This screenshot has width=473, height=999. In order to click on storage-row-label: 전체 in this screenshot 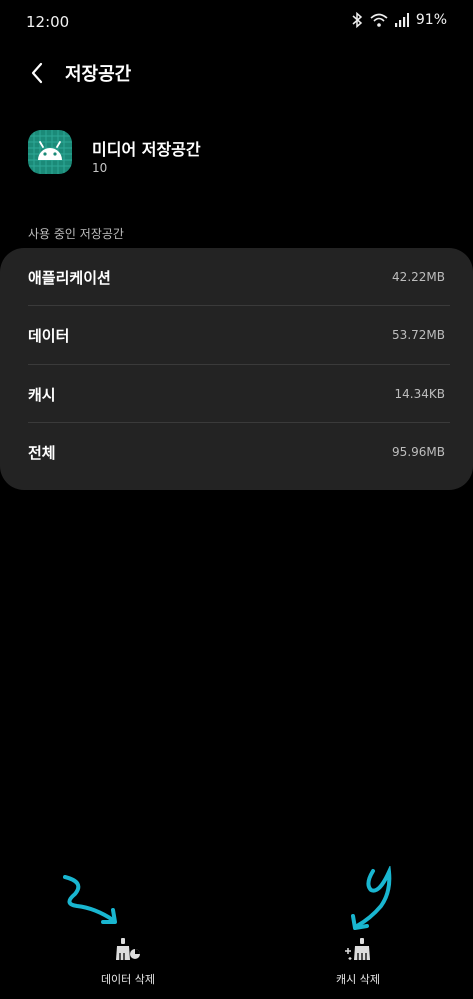, I will do `click(42, 453)`.